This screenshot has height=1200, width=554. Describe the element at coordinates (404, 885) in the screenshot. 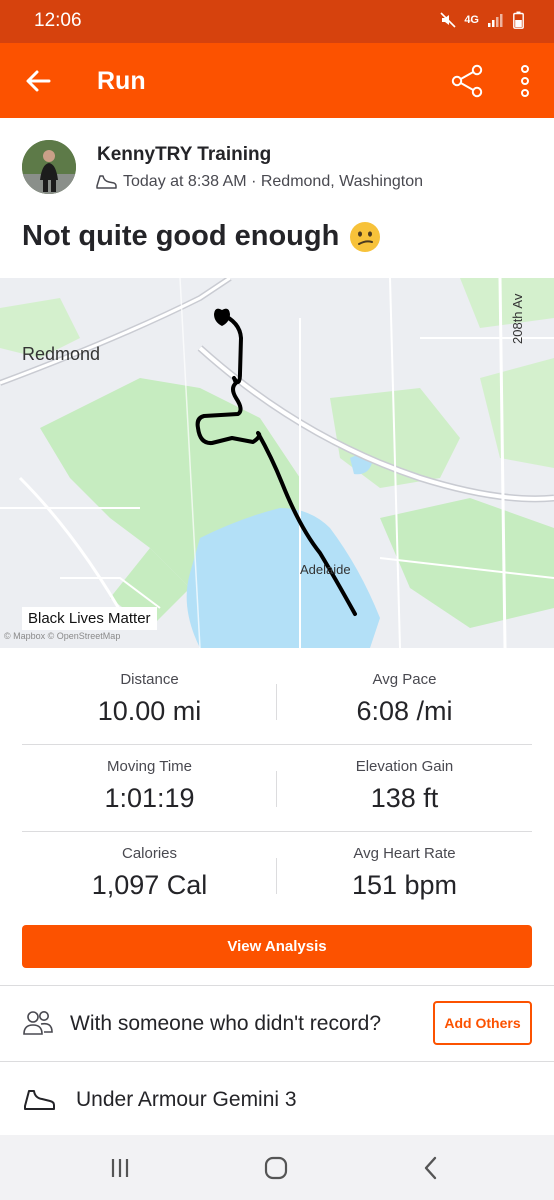

I see `stat-value: 151 bpm` at that location.